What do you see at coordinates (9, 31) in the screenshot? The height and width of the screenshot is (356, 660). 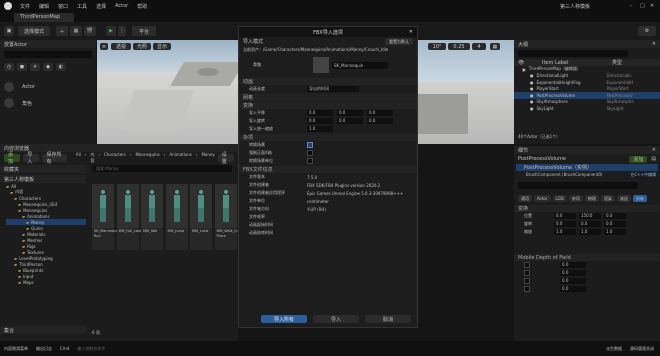 I see `save-icon: ▣` at bounding box center [9, 31].